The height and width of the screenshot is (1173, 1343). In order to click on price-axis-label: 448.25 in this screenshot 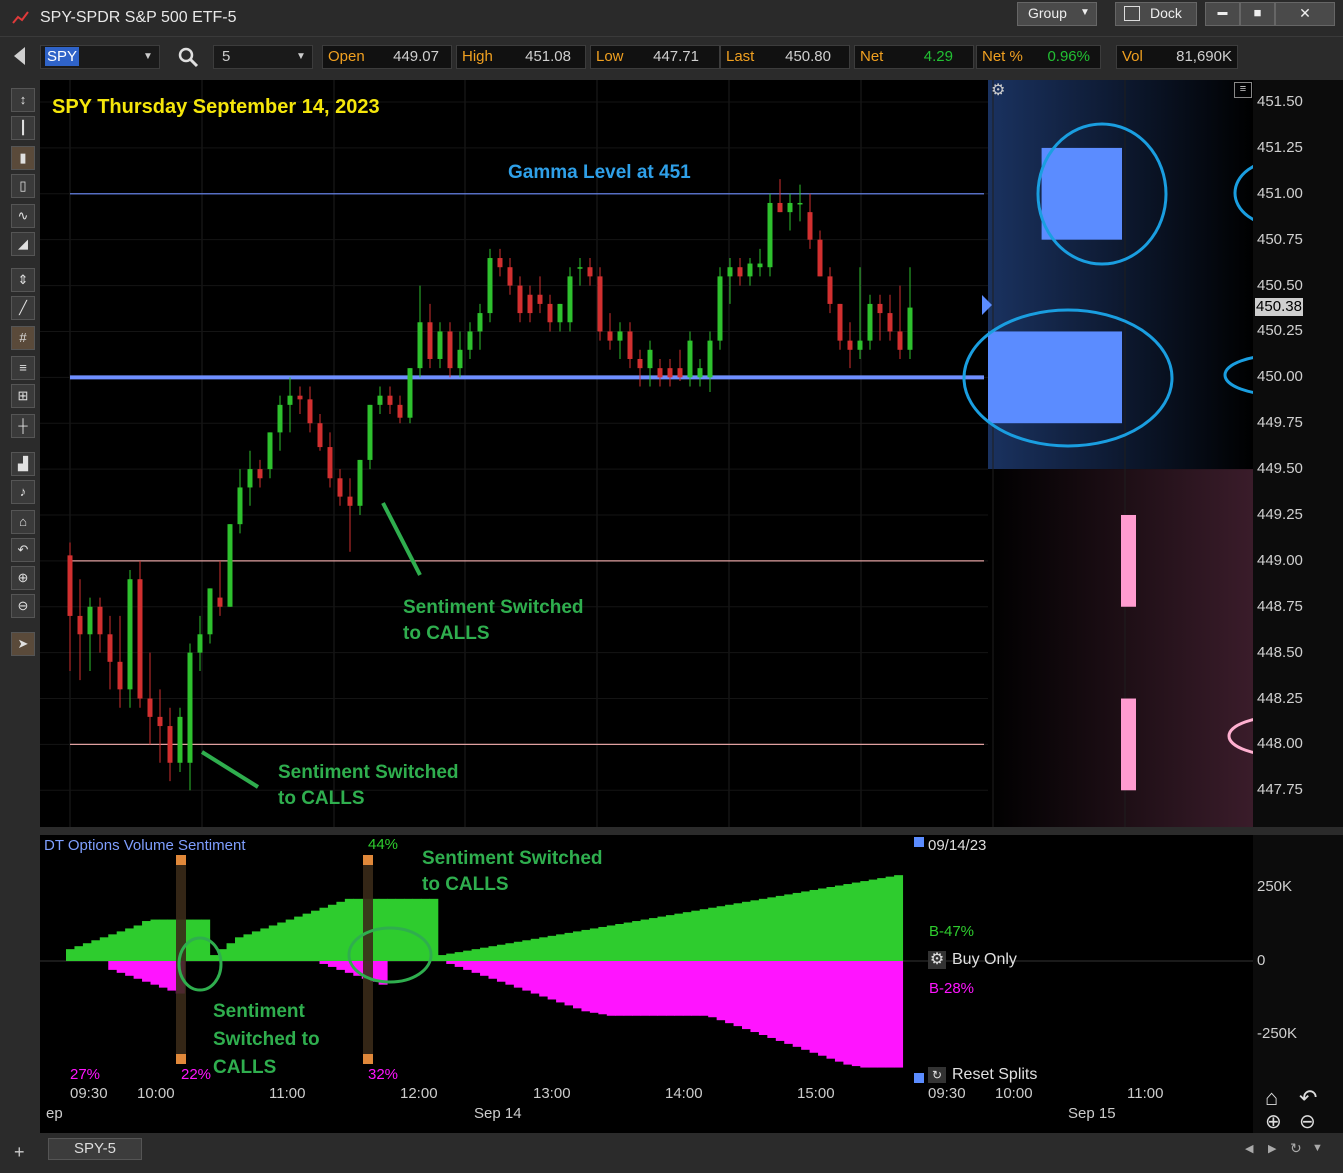, I will do `click(1280, 698)`.